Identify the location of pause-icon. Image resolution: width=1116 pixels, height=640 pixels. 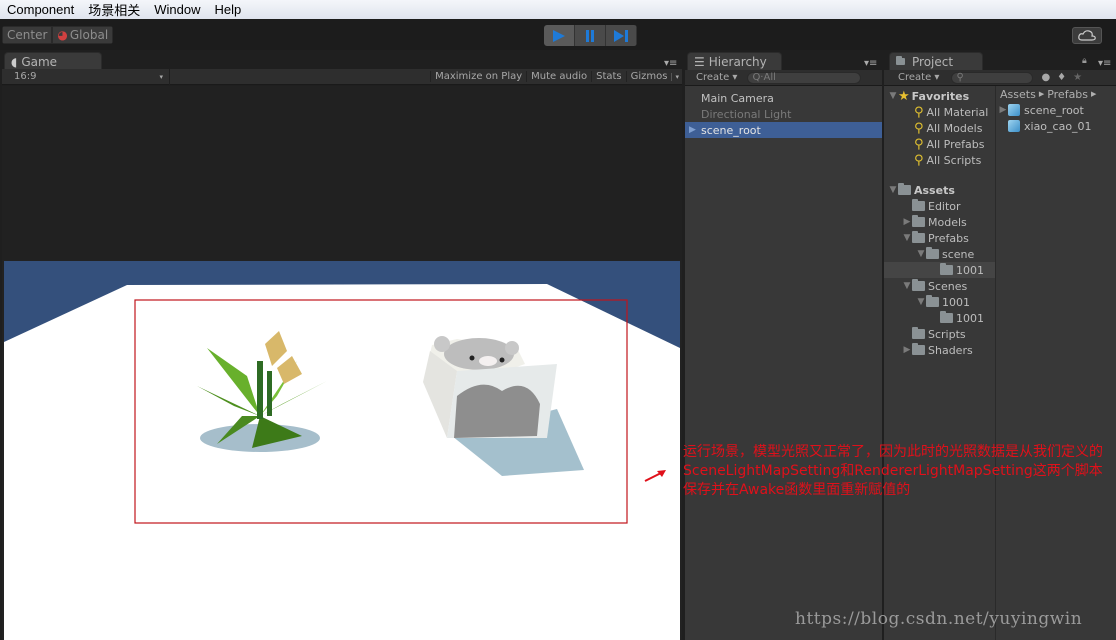
(590, 35).